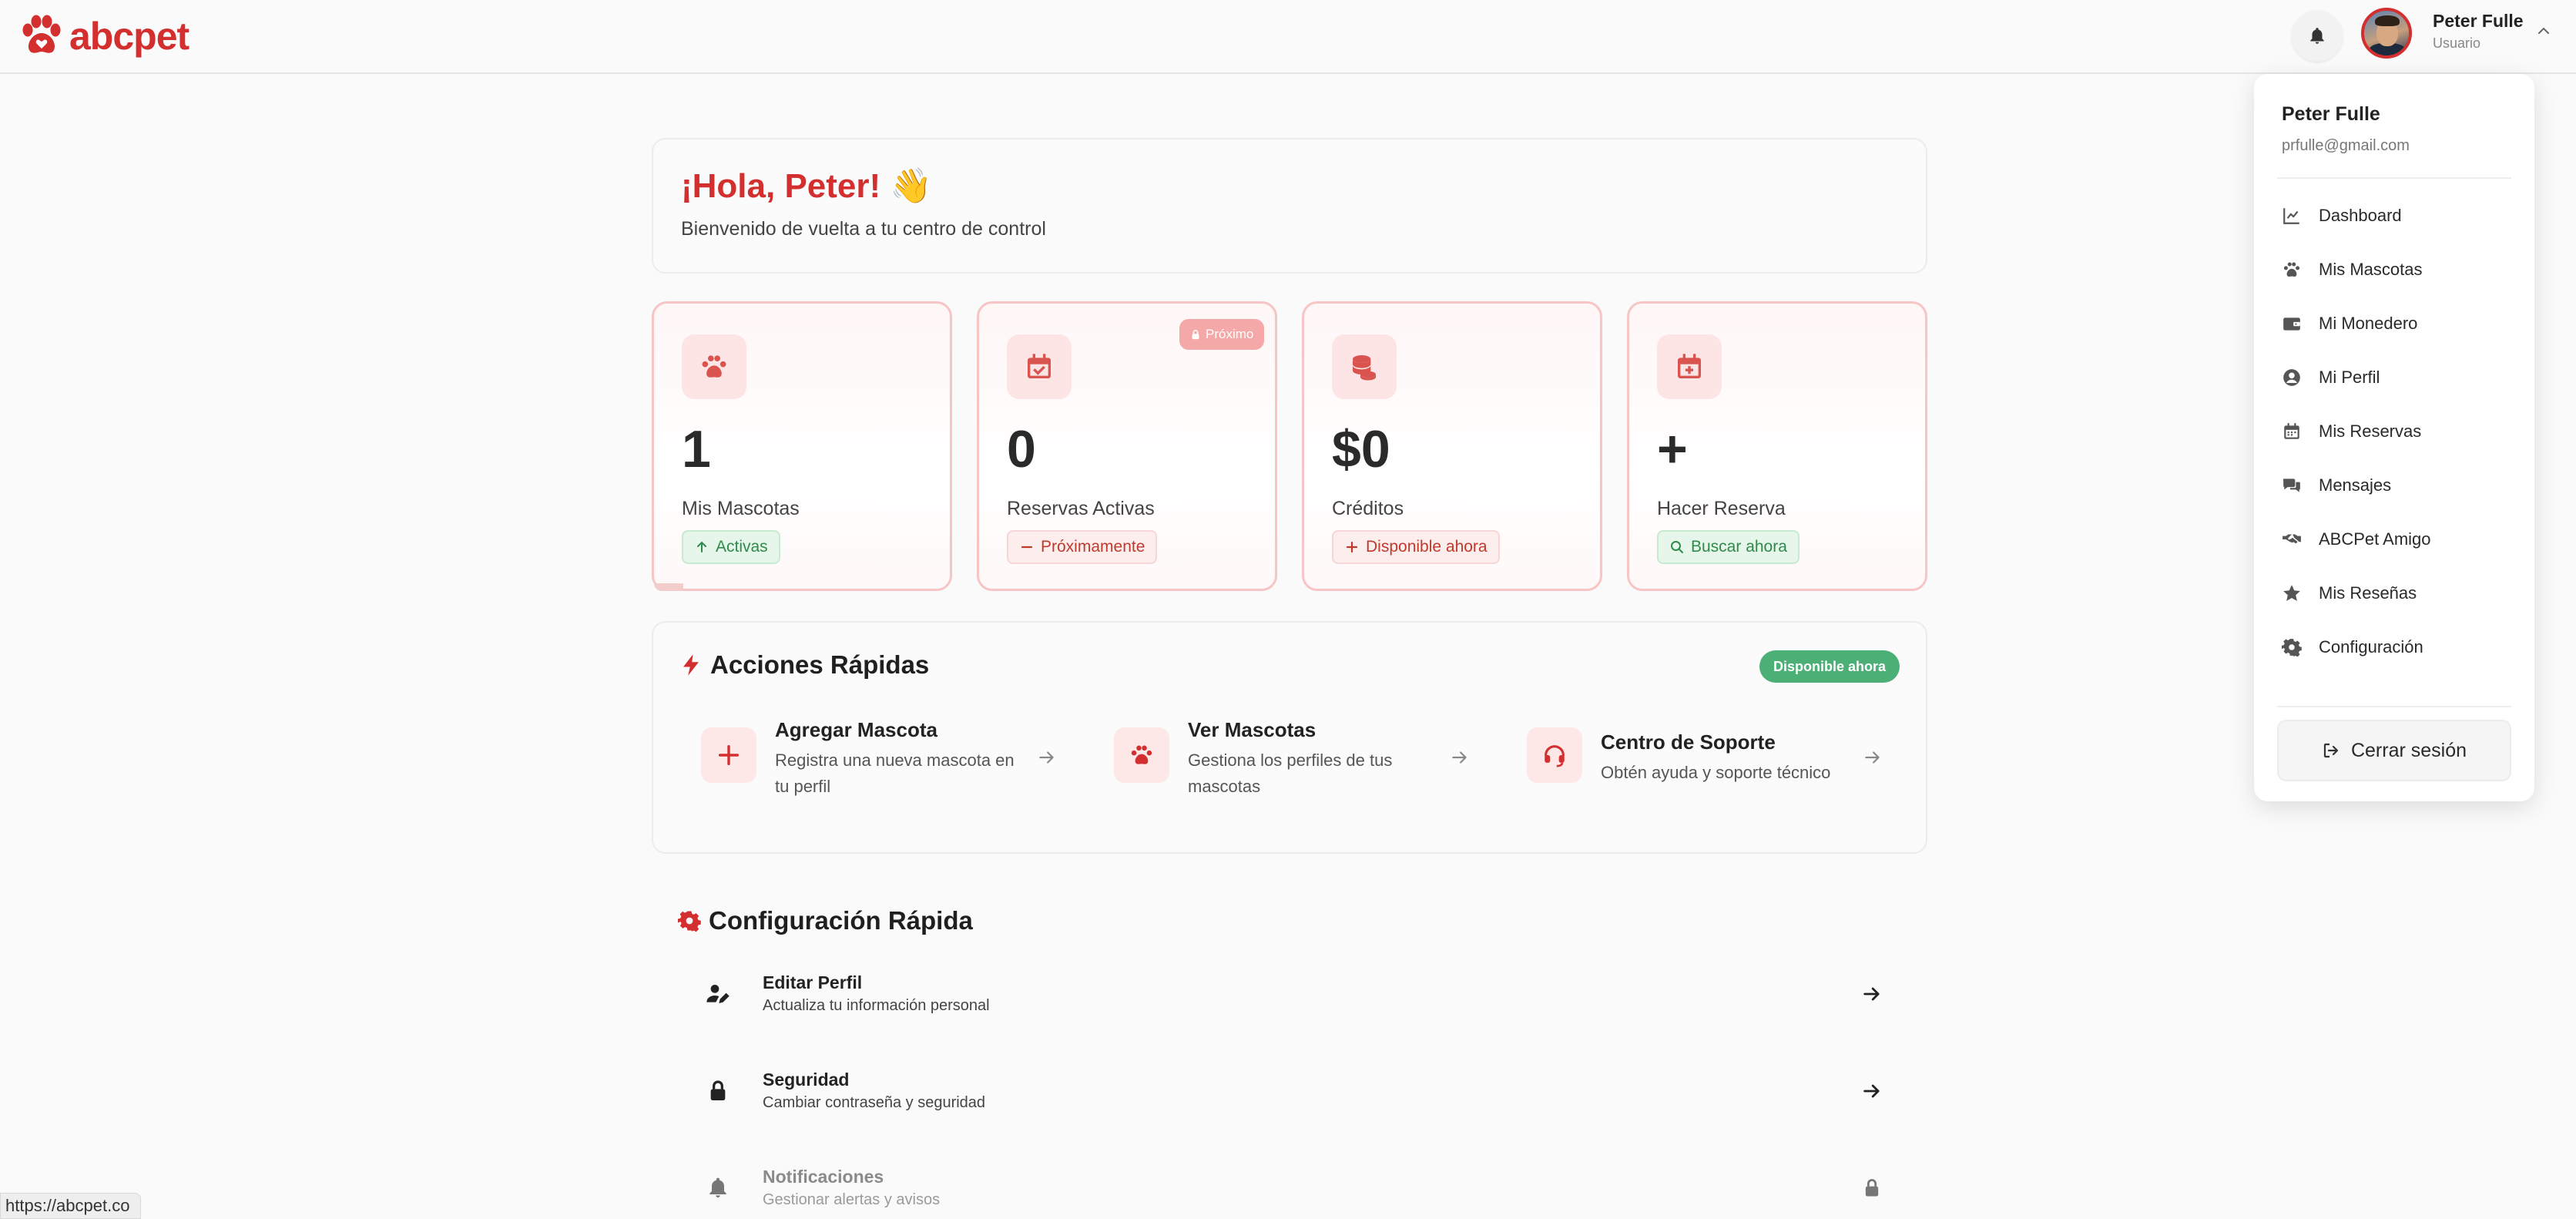 The width and height of the screenshot is (2576, 1219). I want to click on menu-item-label: Mi Perfil, so click(2349, 377).